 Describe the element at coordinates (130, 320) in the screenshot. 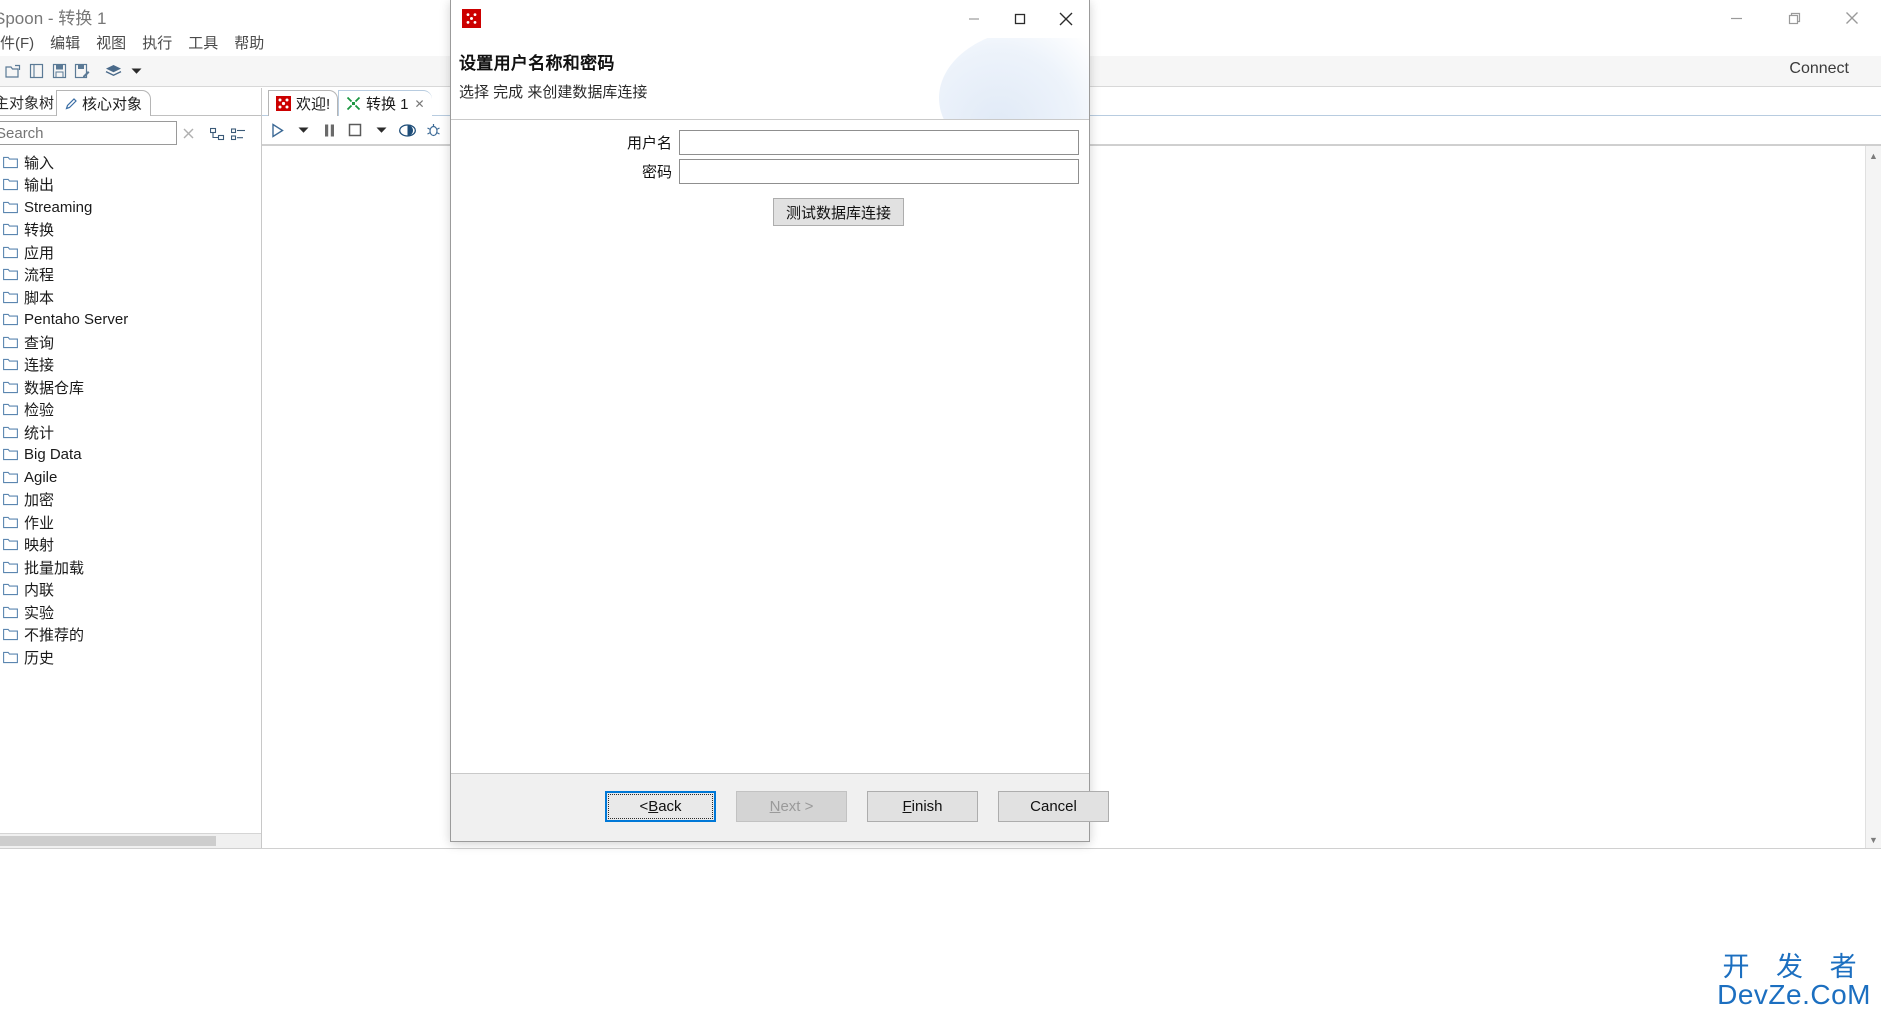

I see `tree-item: Pentaho Server` at that location.